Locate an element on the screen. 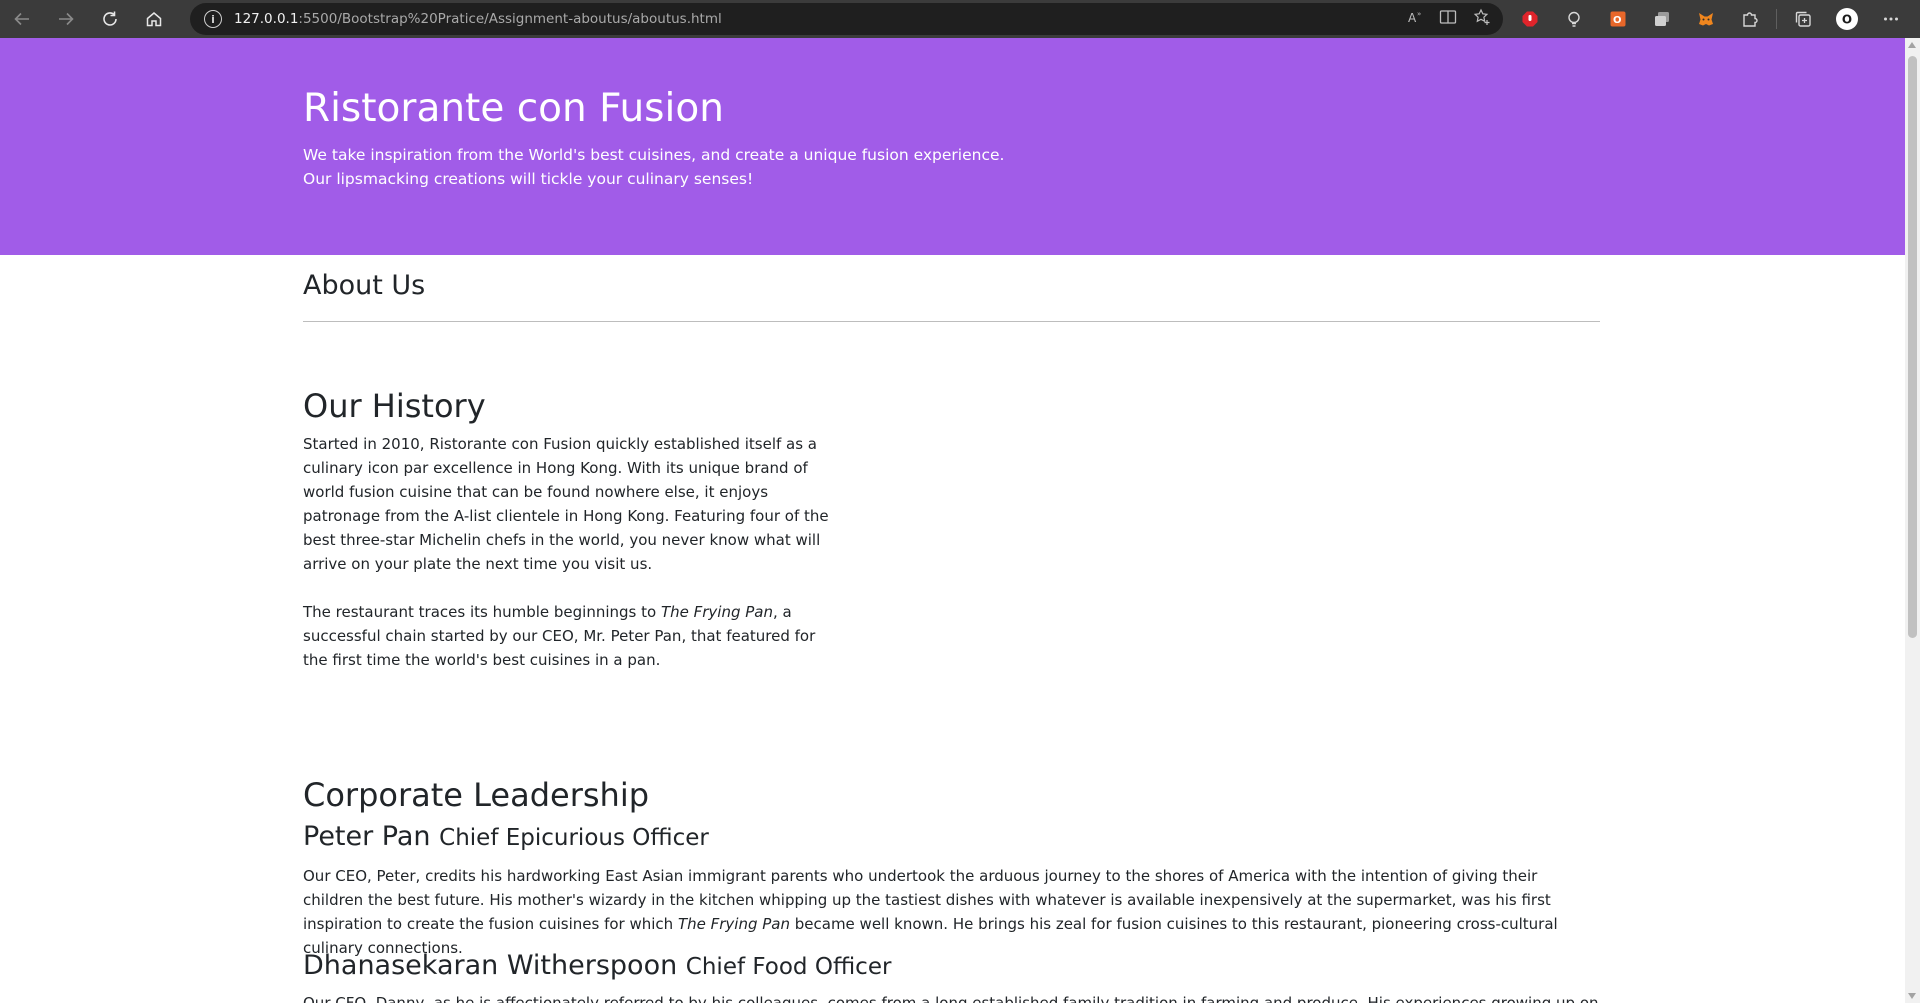 The width and height of the screenshot is (1920, 1003). profile-icon: O is located at coordinates (1847, 19).